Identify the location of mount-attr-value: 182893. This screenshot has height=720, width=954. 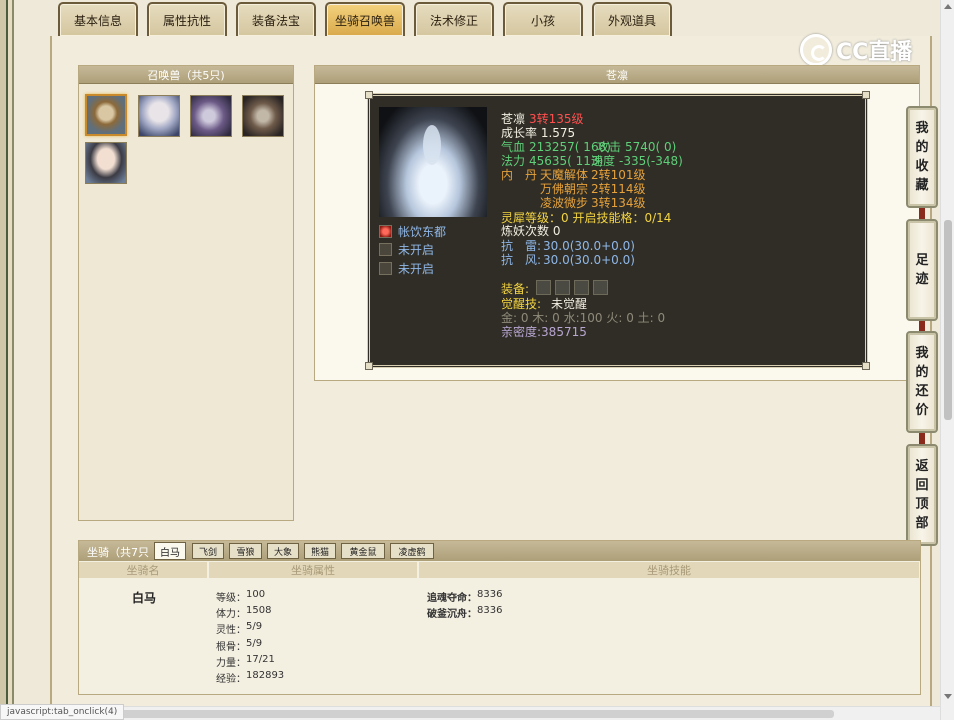
(265, 675).